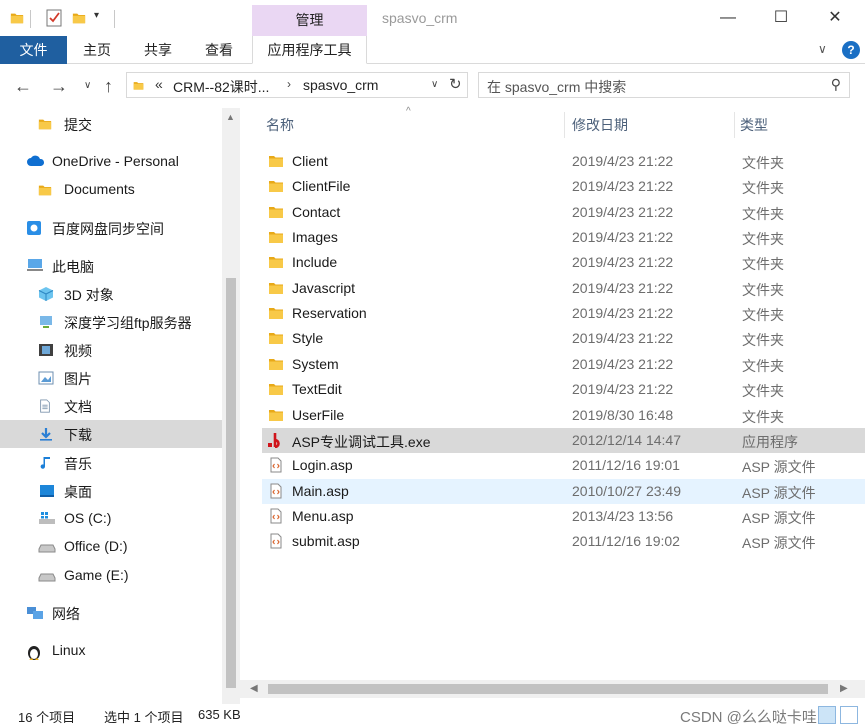  I want to click on sidebar-item: 此电脑, so click(111, 266).